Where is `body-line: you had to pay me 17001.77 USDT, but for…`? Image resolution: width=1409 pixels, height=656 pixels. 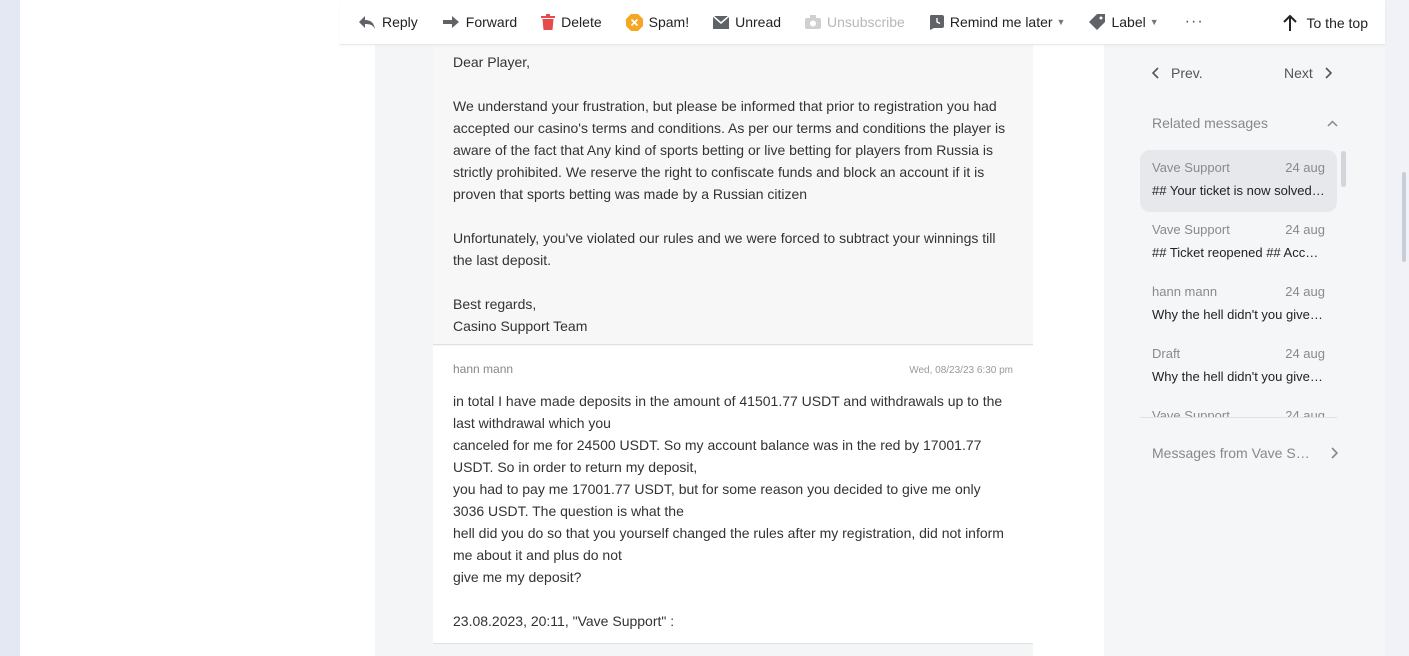 body-line: you had to pay me 17001.77 USDT, but for… is located at coordinates (717, 500).